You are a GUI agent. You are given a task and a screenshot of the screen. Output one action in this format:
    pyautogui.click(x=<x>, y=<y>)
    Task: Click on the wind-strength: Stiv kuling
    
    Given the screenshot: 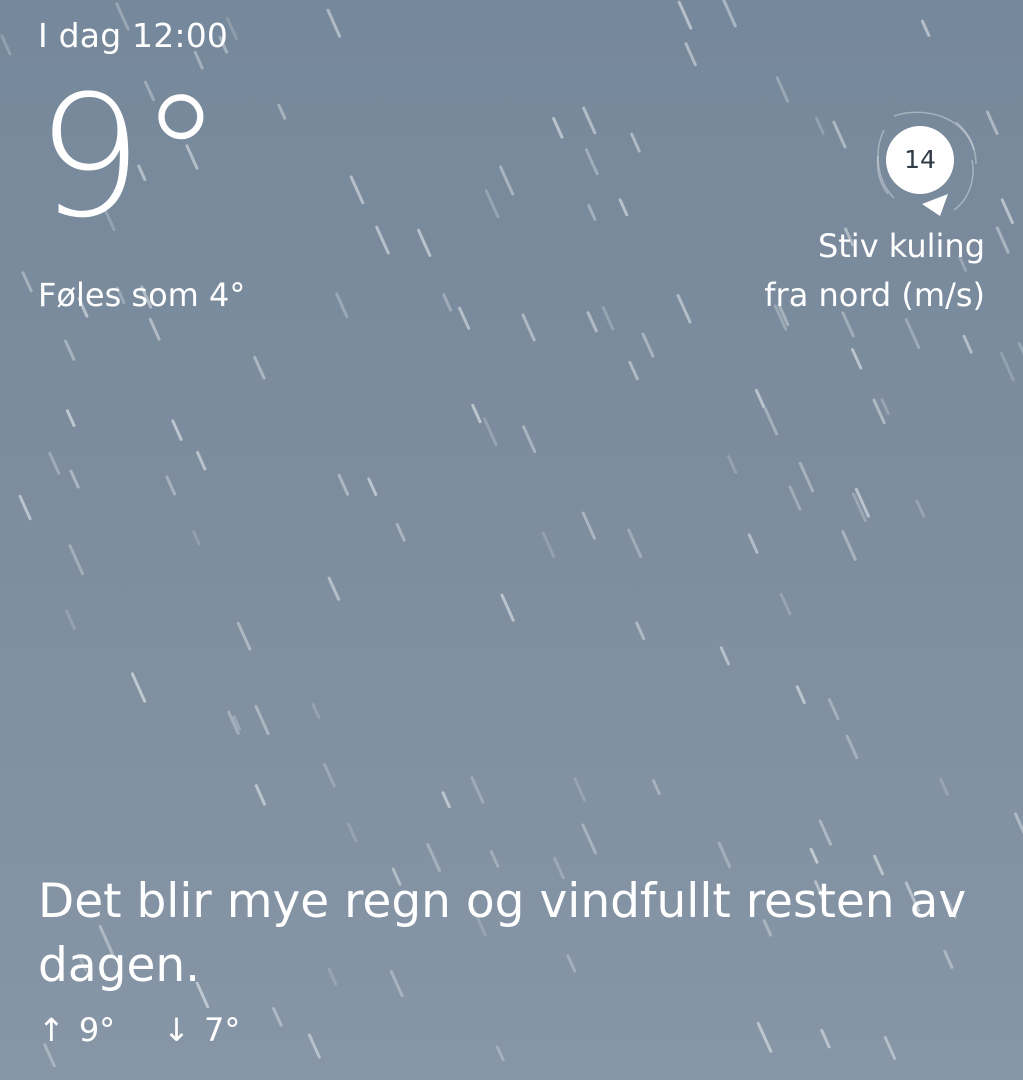 What is the action you would take?
    pyautogui.click(x=901, y=246)
    